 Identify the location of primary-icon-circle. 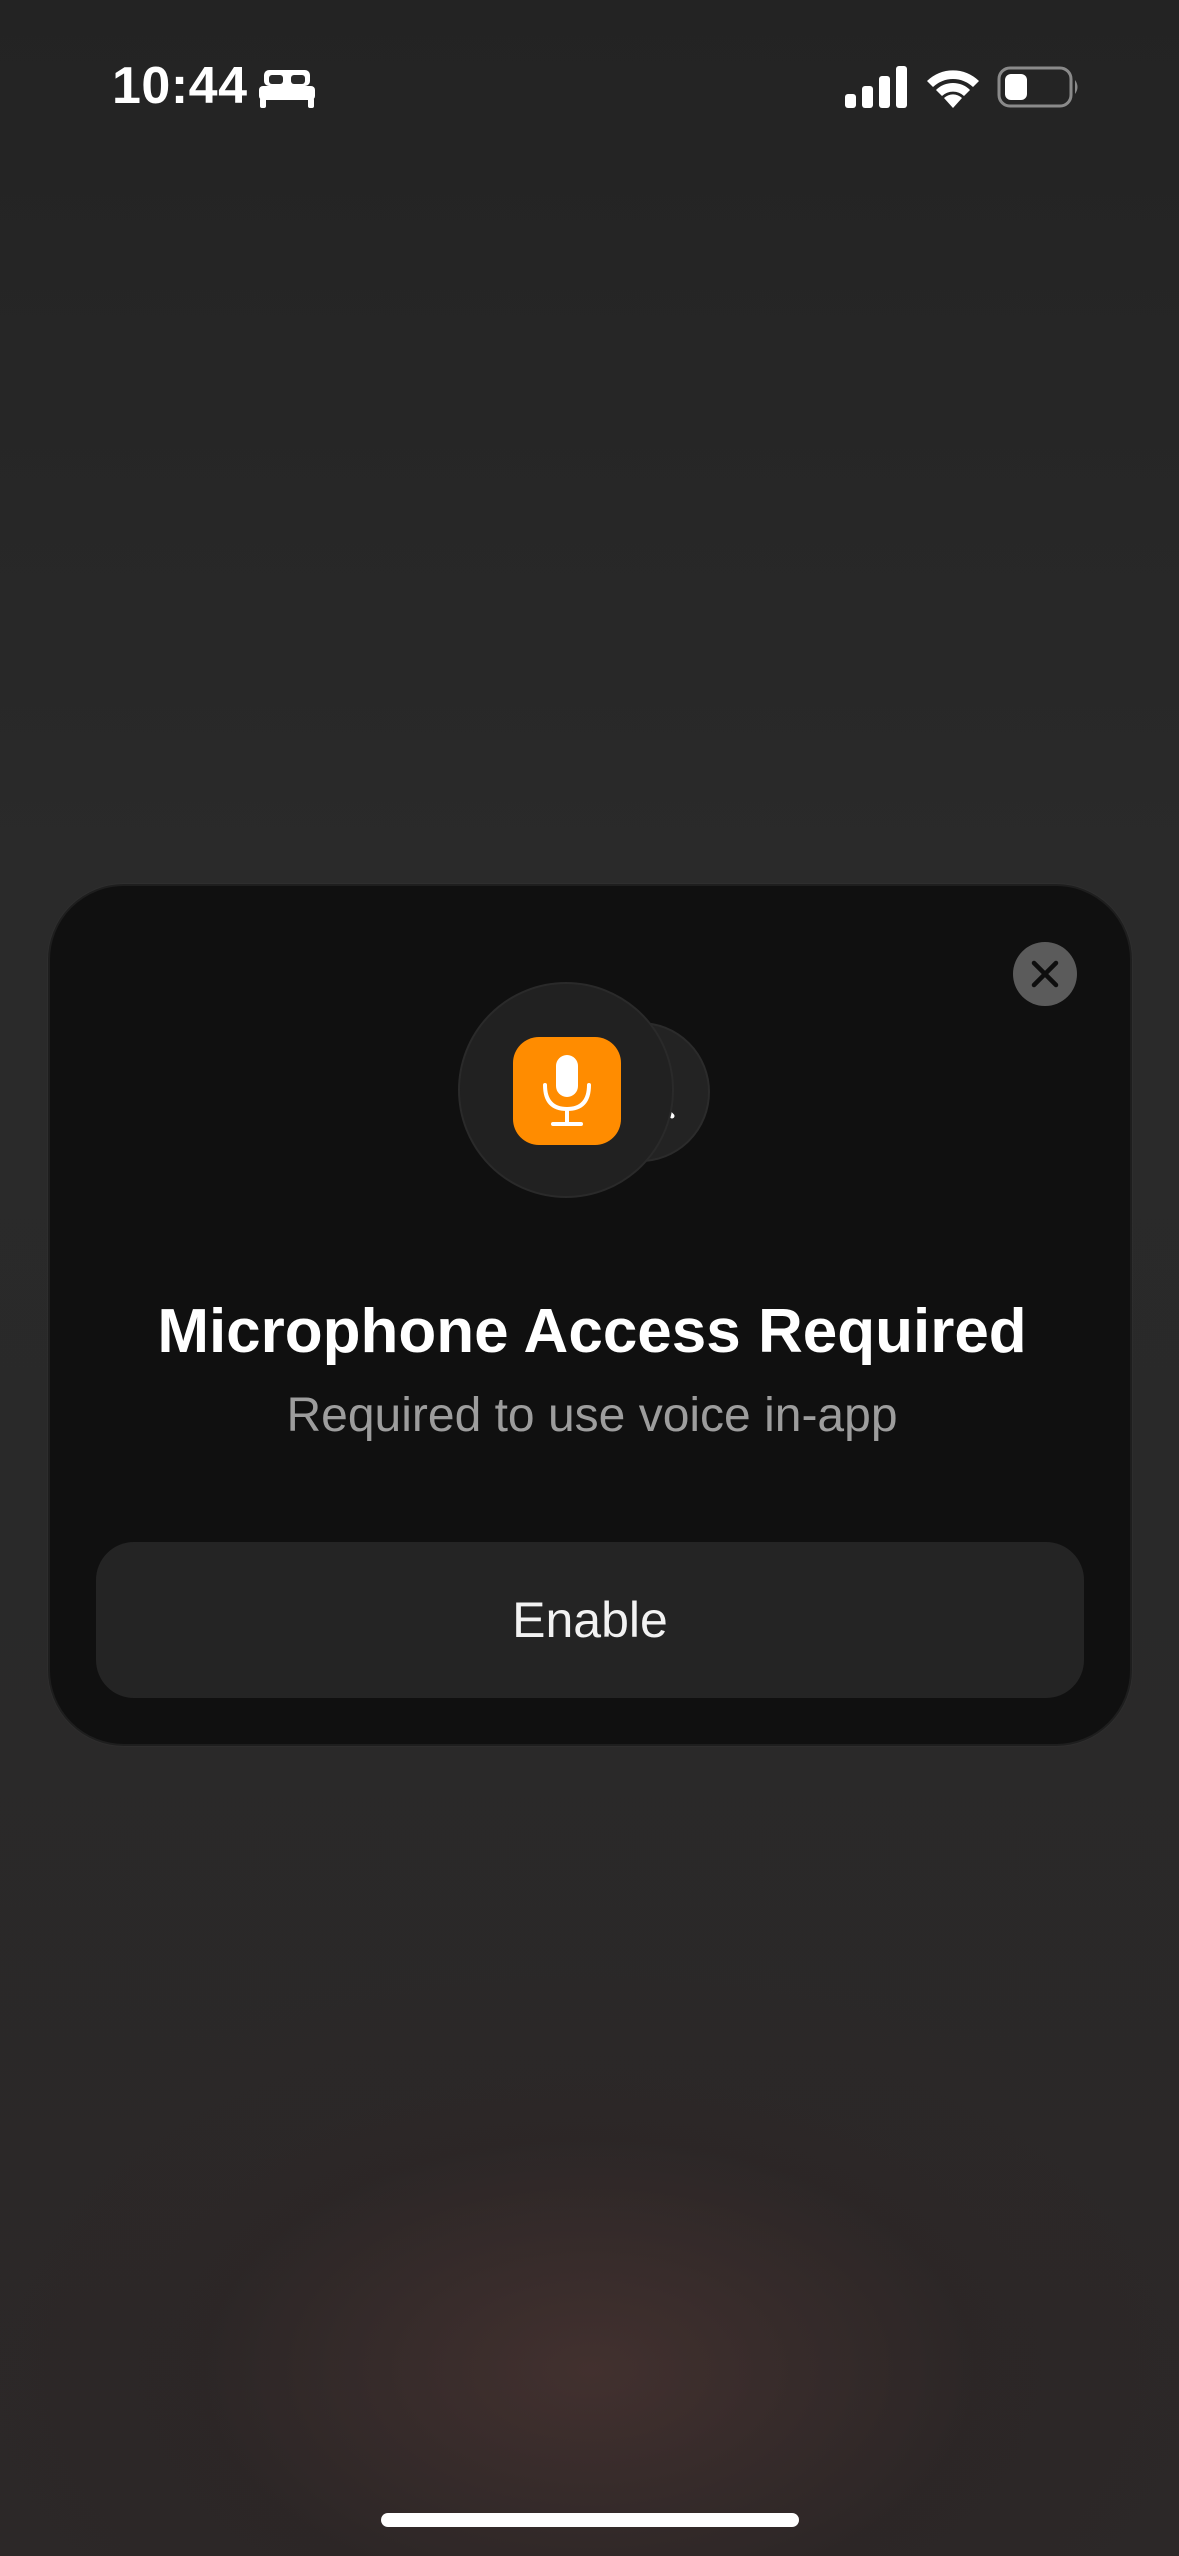
(566, 1090).